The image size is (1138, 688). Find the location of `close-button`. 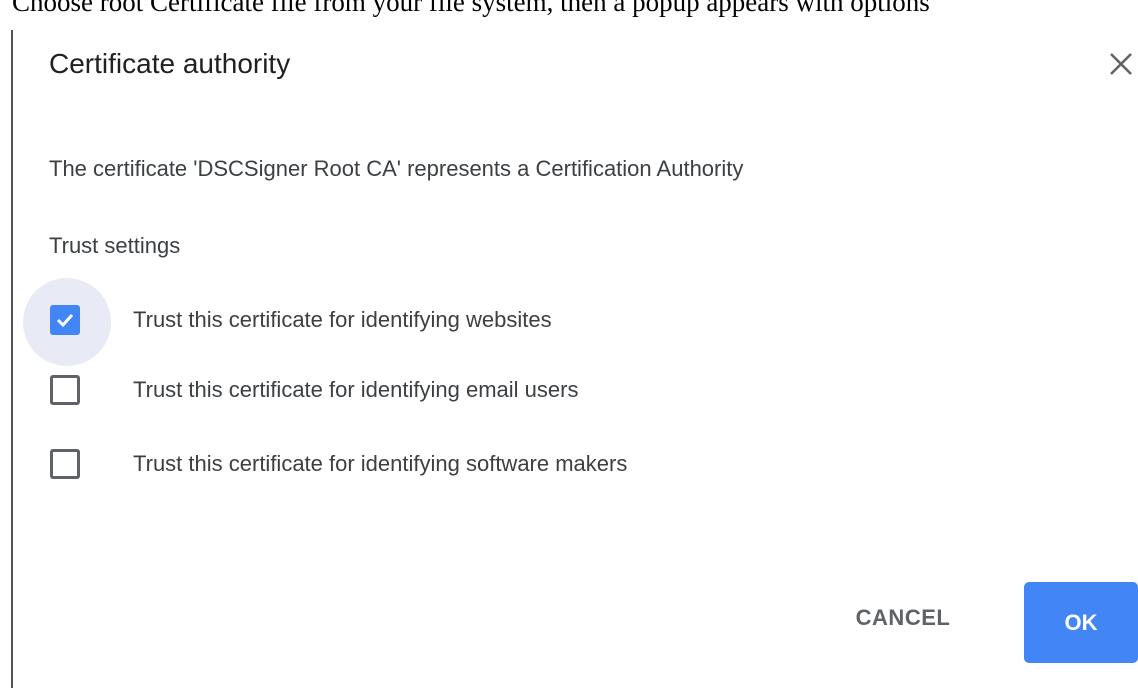

close-button is located at coordinates (1121, 64).